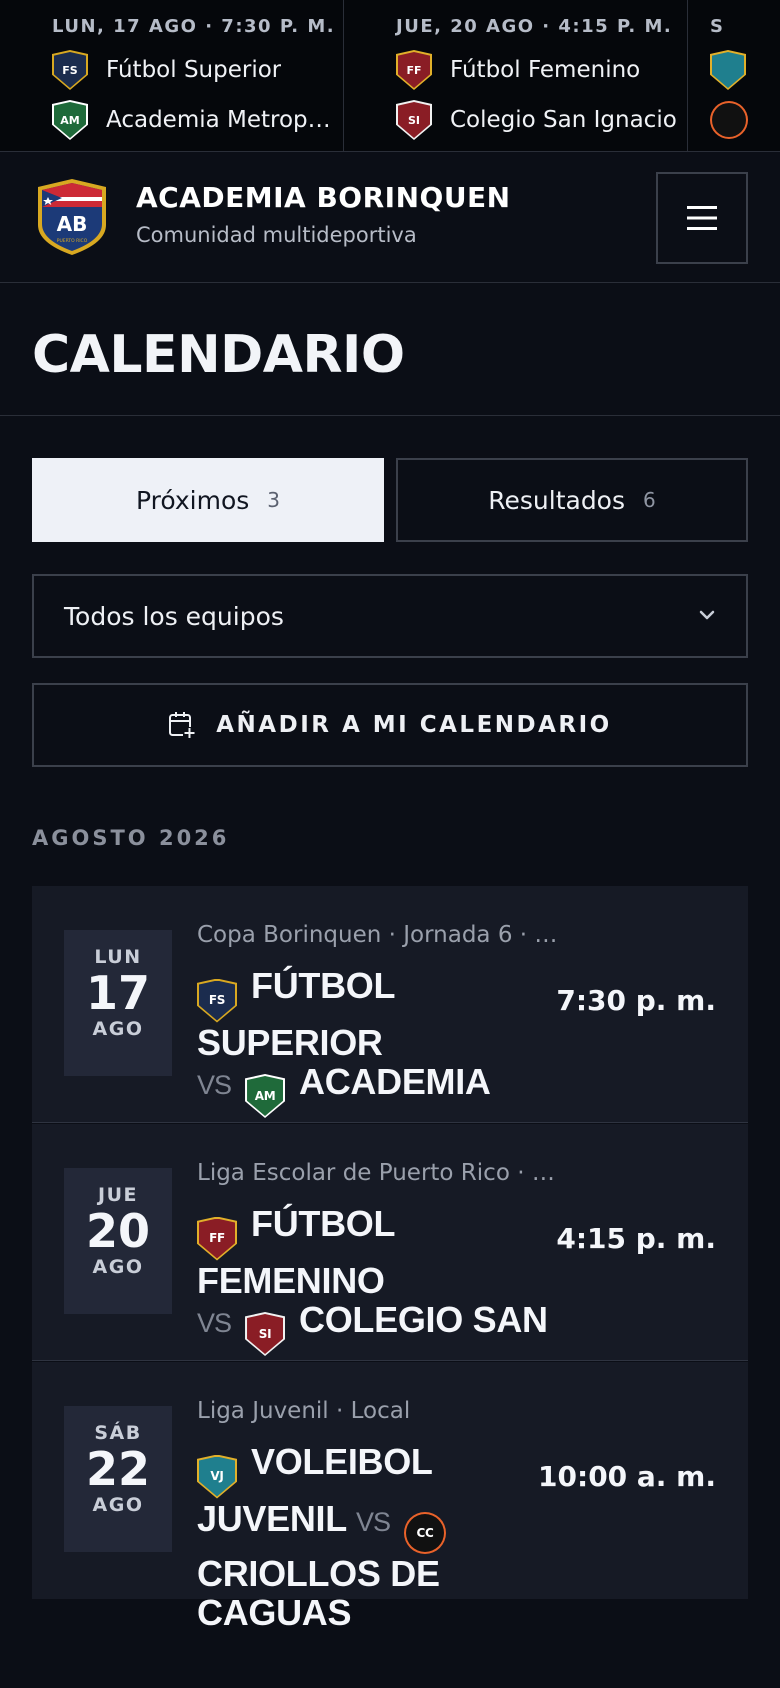 The width and height of the screenshot is (780, 1688). Describe the element at coordinates (636, 1238) in the screenshot. I see `match-time: 4:15 p. m.` at that location.